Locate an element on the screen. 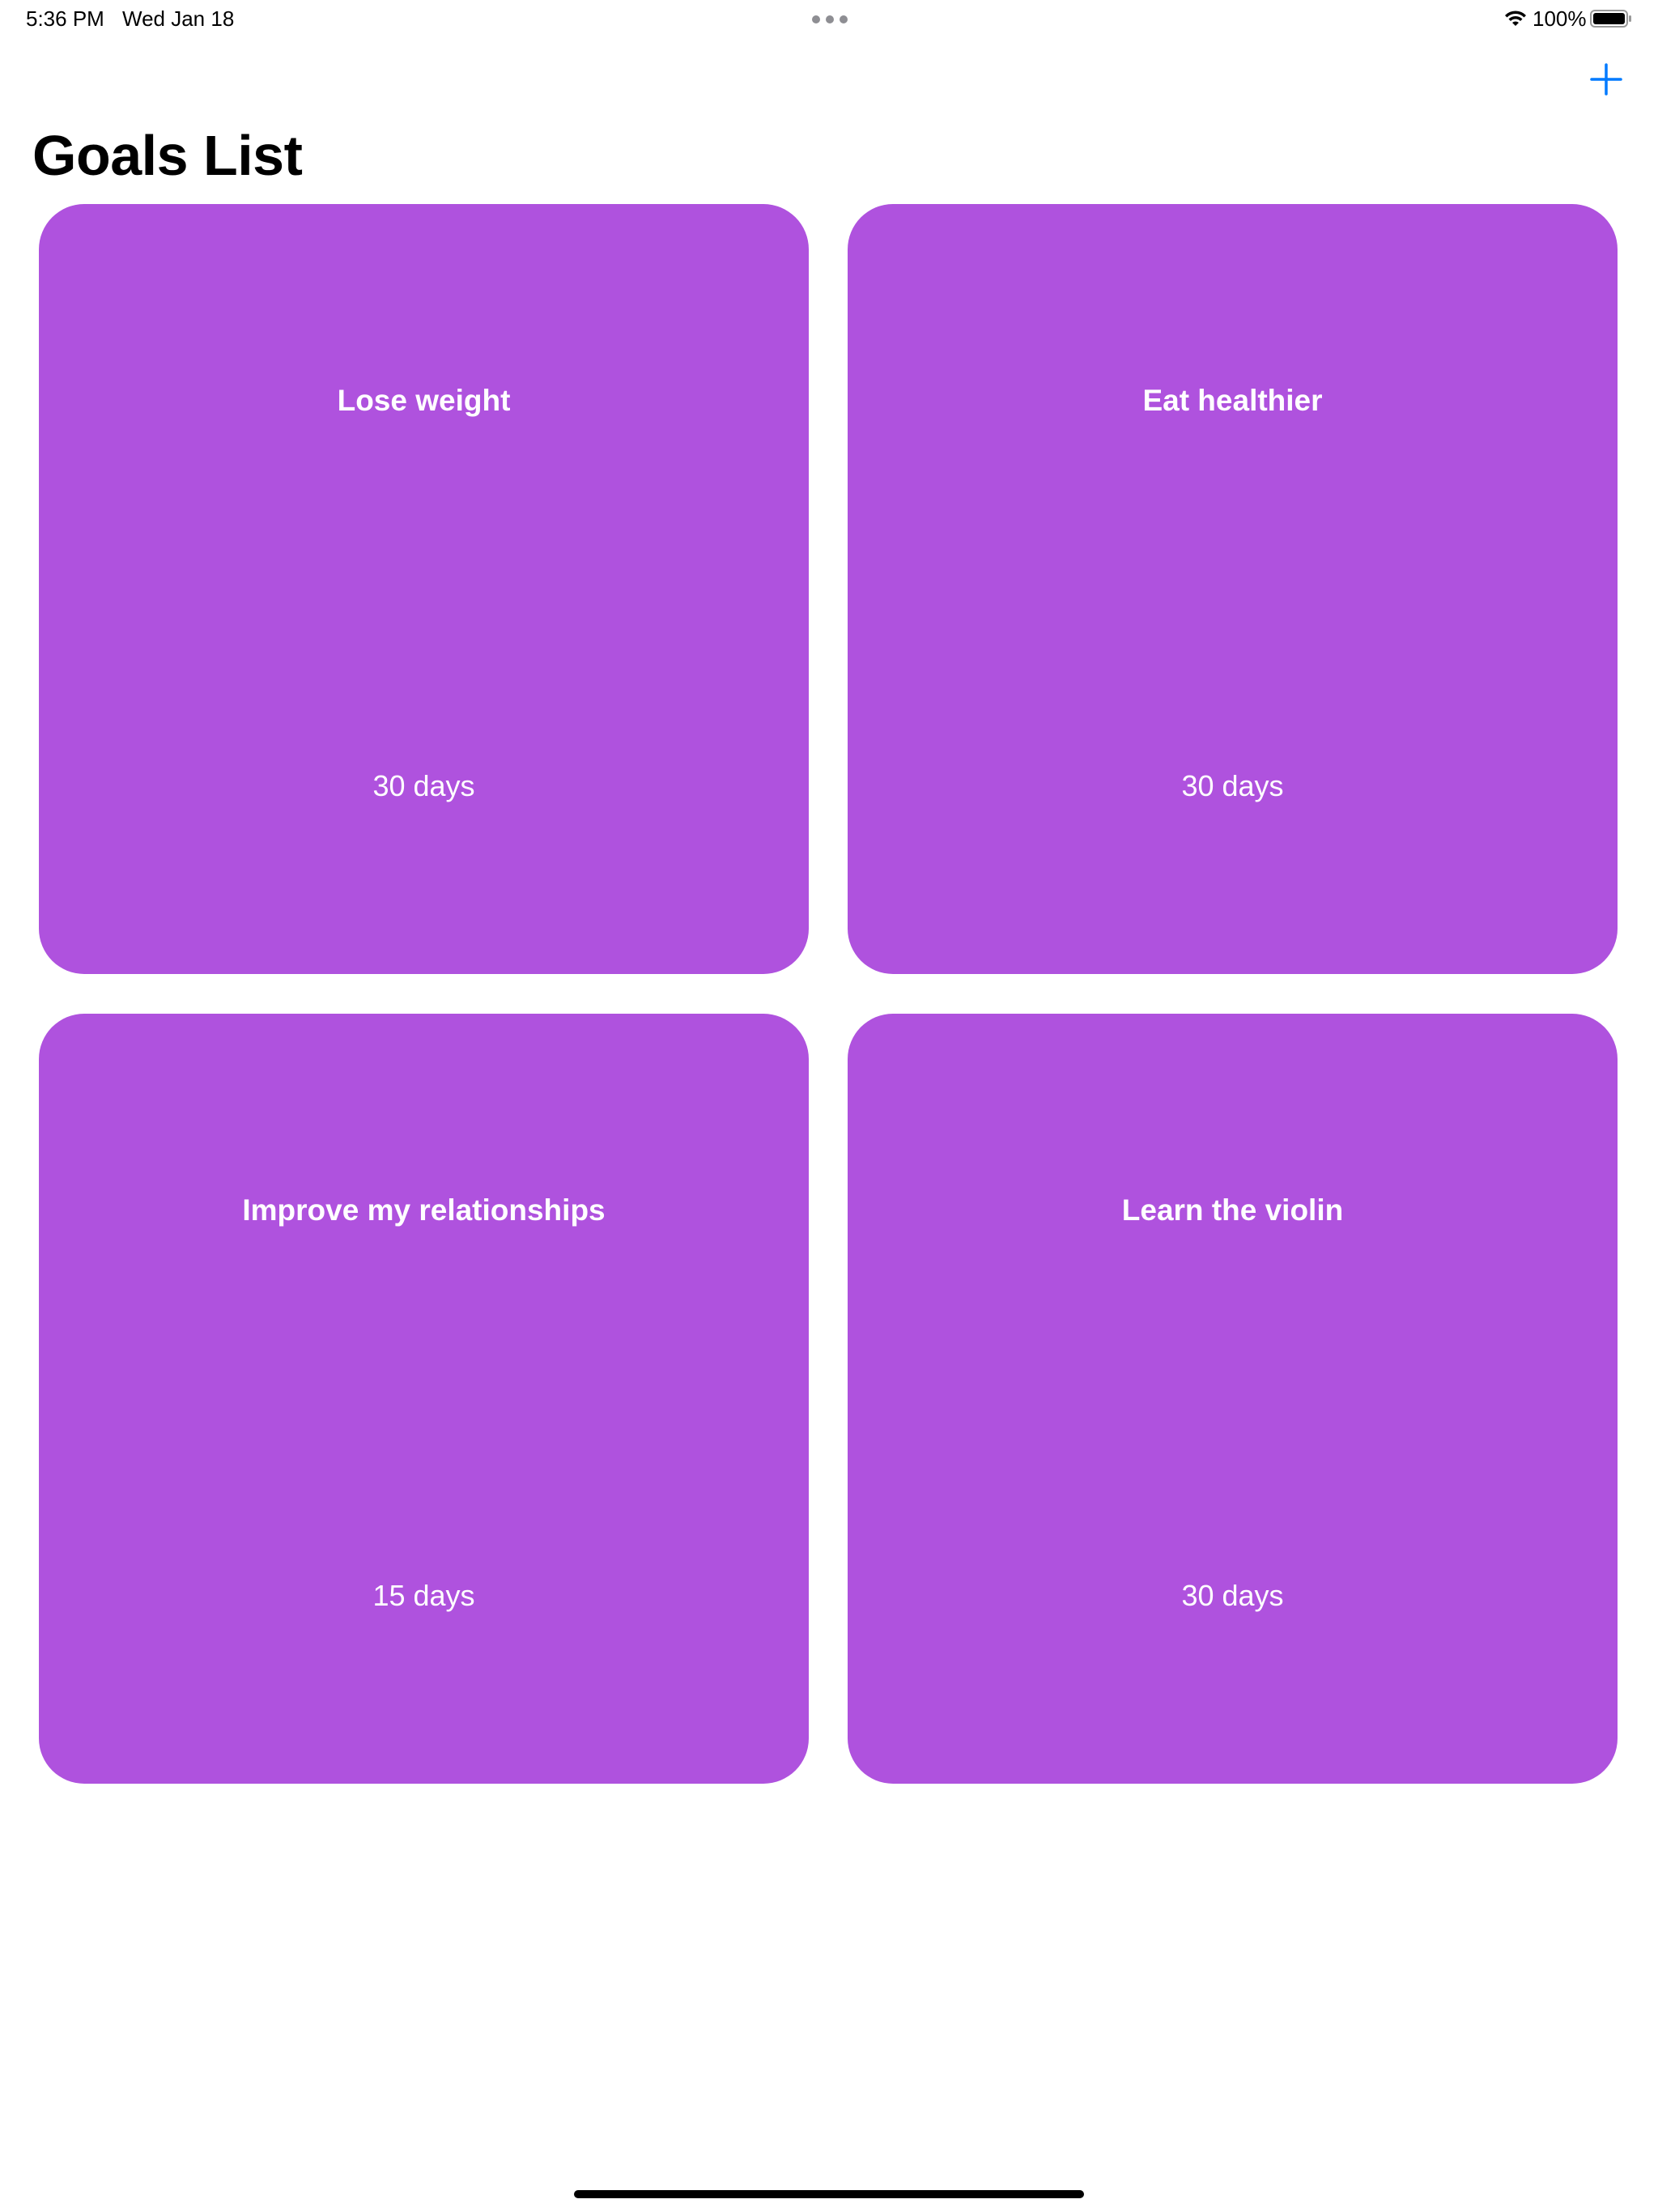 The width and height of the screenshot is (1658, 2212). plus-icon is located at coordinates (1606, 79).